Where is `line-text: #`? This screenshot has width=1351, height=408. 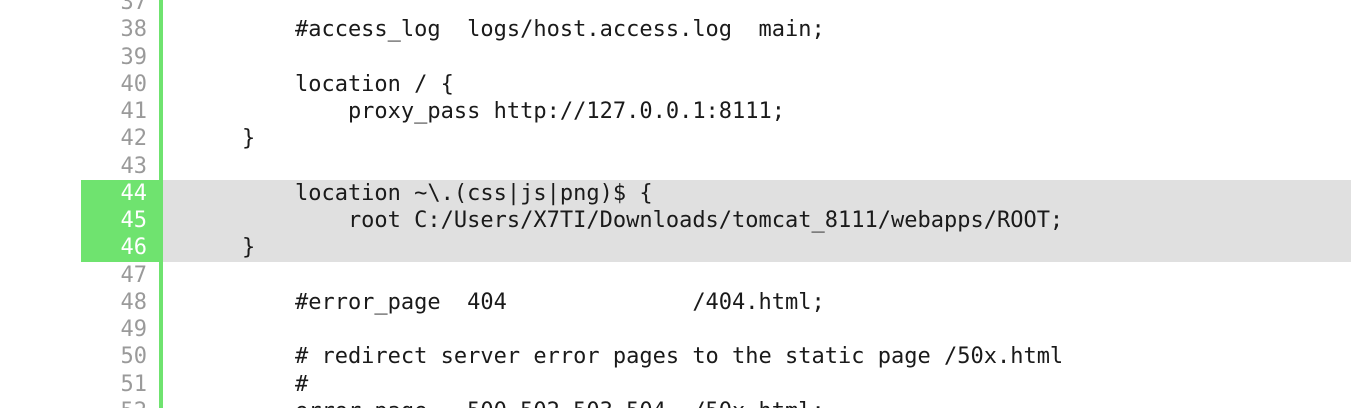 line-text: # is located at coordinates (249, 384).